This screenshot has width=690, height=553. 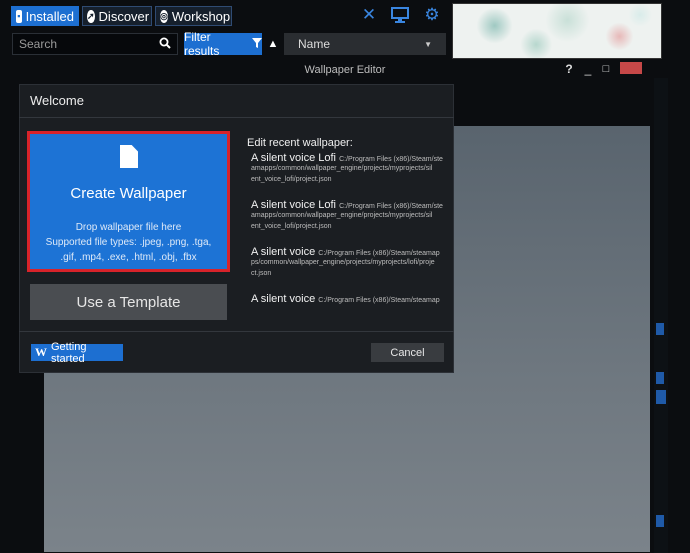 What do you see at coordinates (19, 16) in the screenshot?
I see `save-icon: ▪` at bounding box center [19, 16].